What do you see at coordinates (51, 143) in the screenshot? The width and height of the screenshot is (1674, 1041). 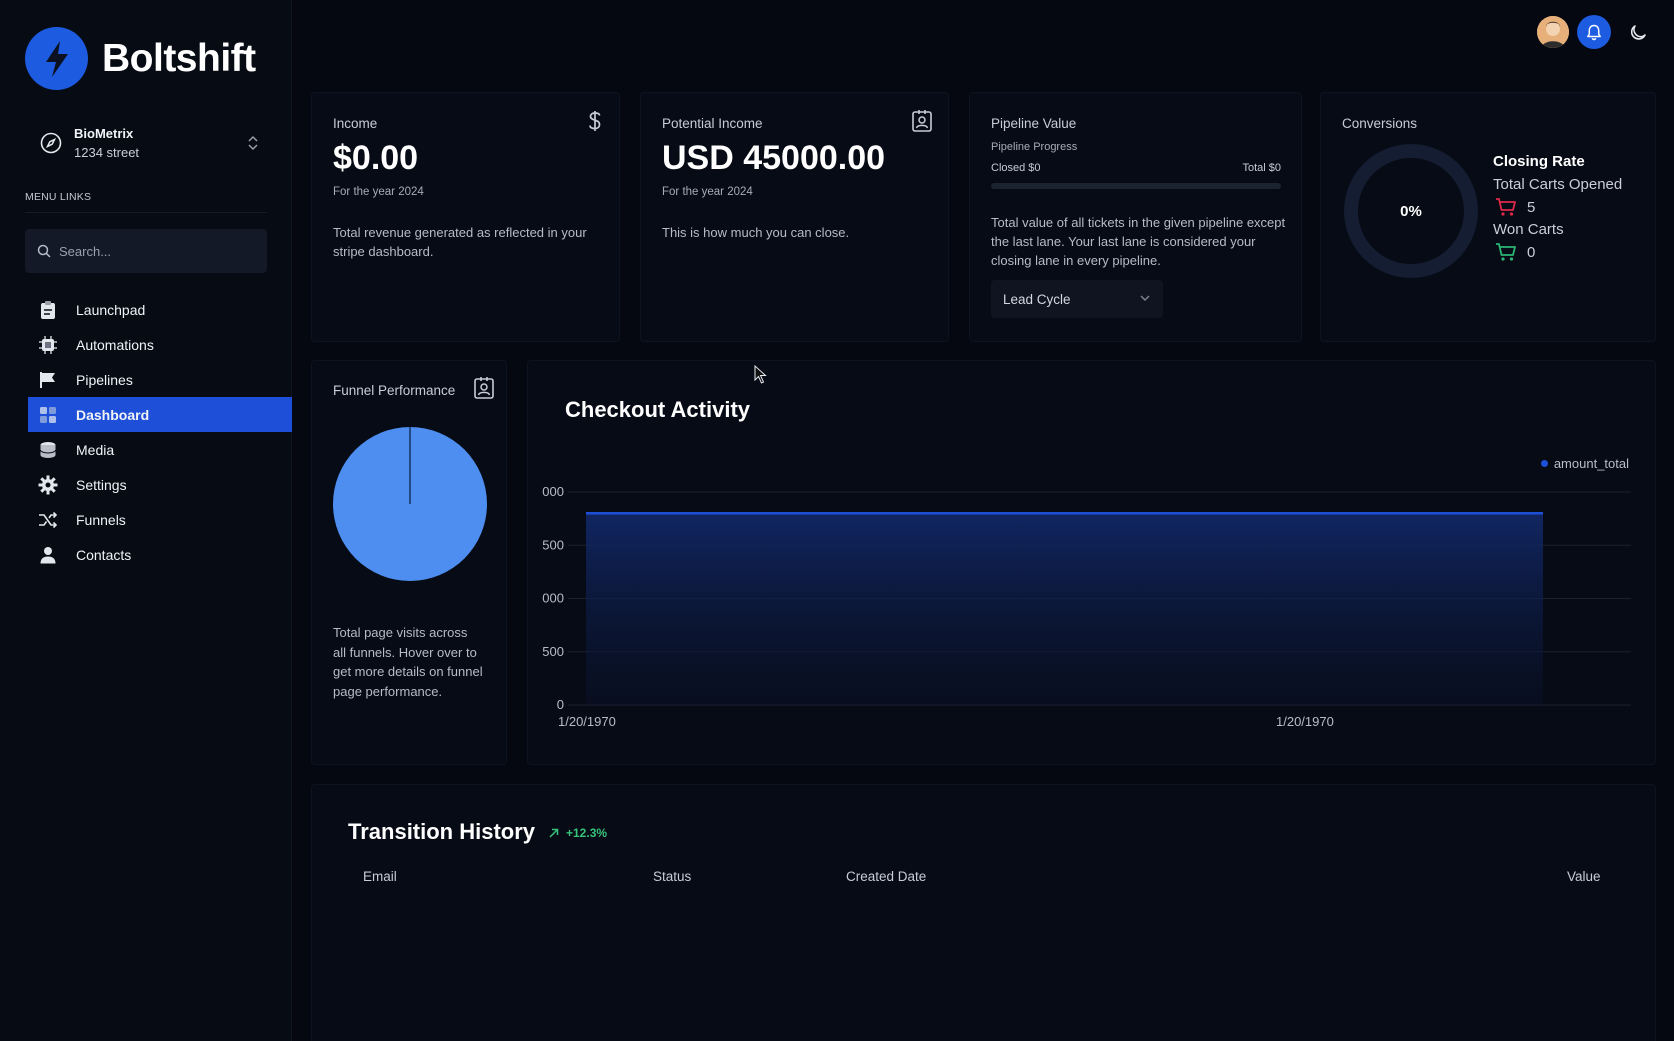 I see `compass-icon` at bounding box center [51, 143].